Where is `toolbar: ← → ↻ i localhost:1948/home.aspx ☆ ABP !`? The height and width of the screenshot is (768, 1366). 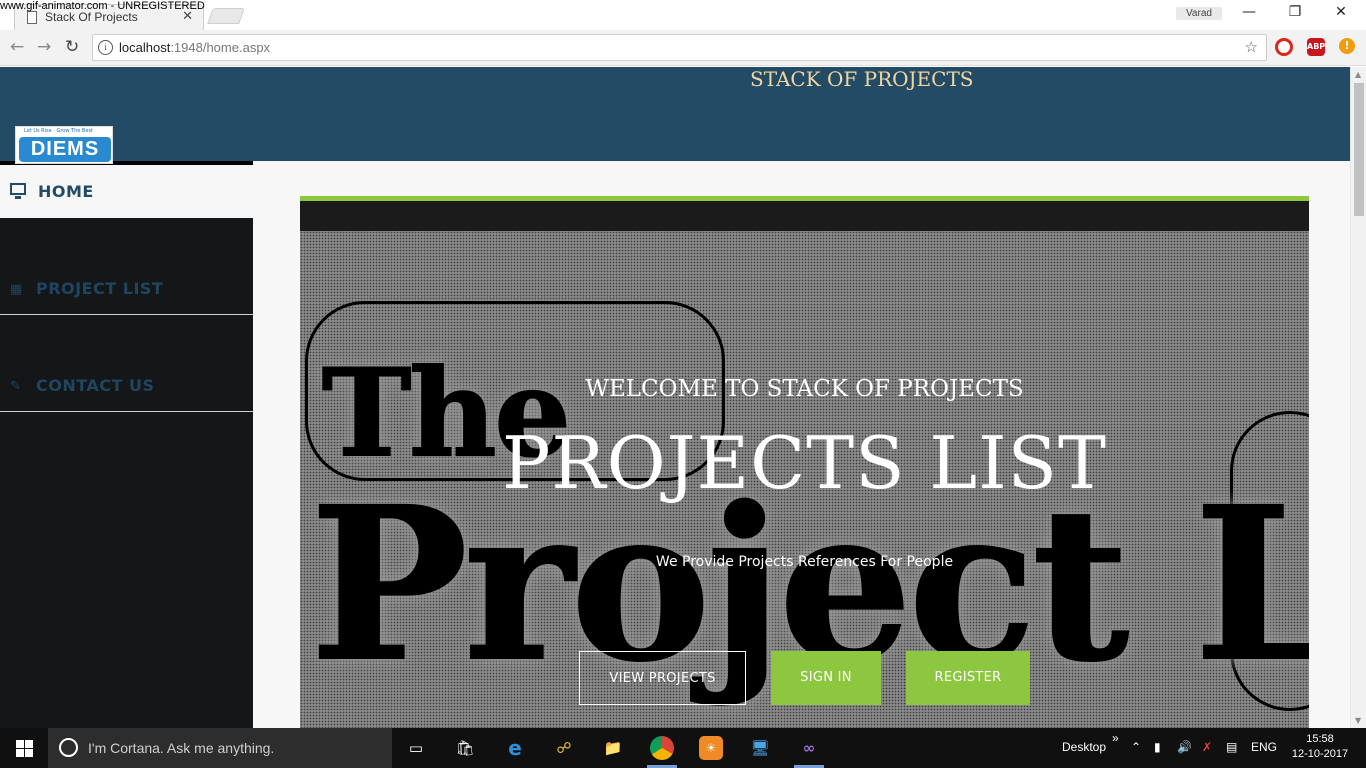 toolbar: ← → ↻ i localhost:1948/home.aspx ☆ ABP ! is located at coordinates (683, 48).